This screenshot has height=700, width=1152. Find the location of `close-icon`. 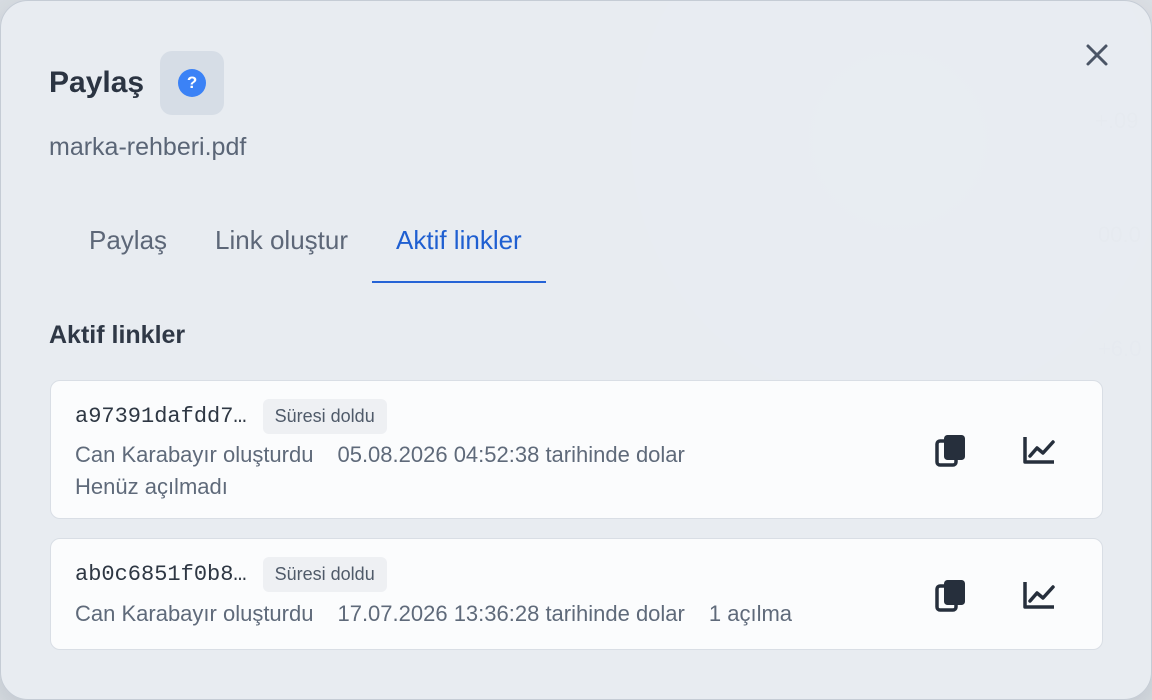

close-icon is located at coordinates (1097, 55).